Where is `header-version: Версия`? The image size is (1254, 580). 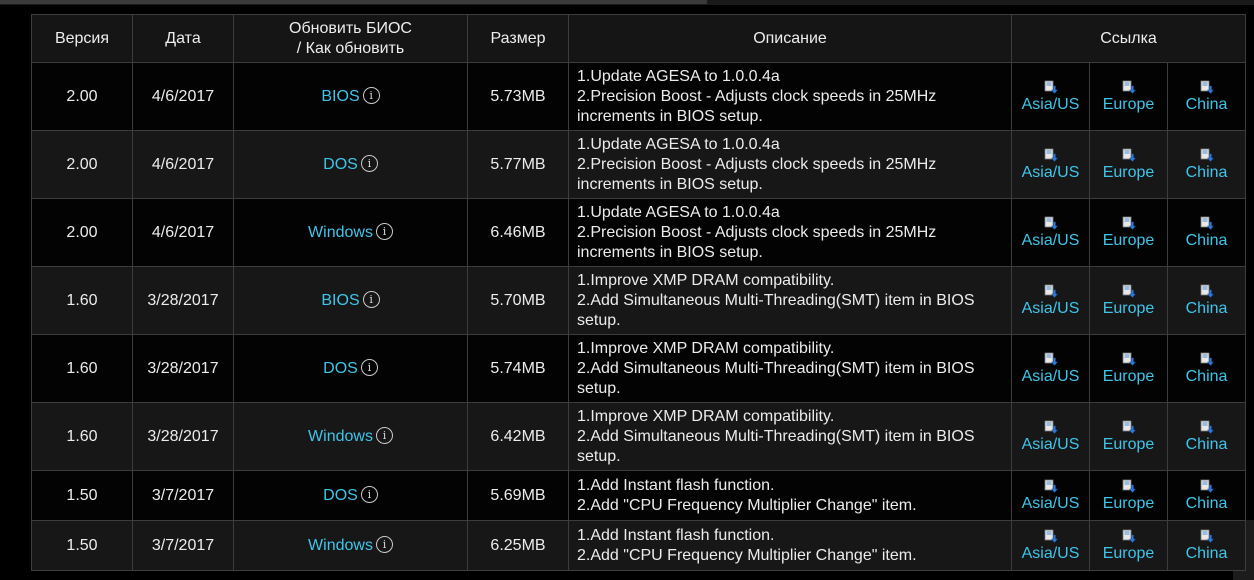 header-version: Версия is located at coordinates (82, 38).